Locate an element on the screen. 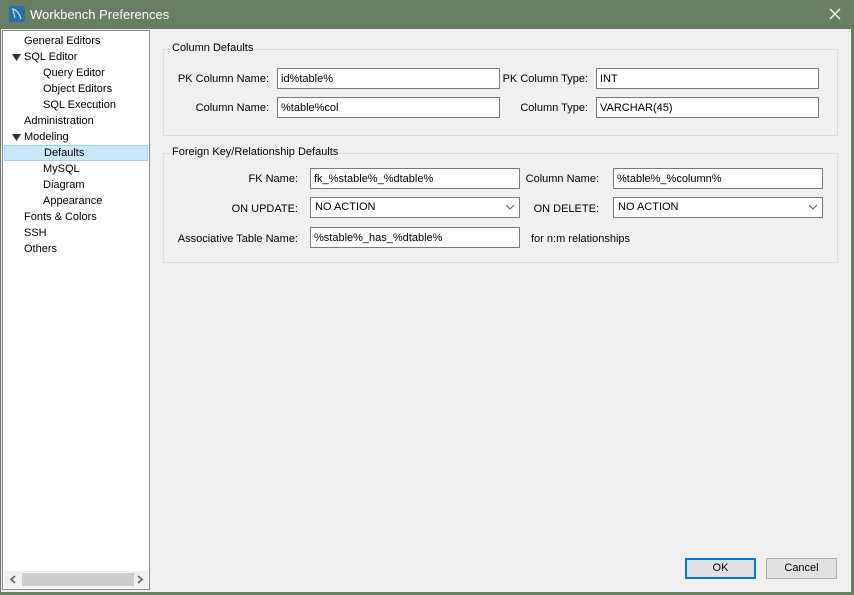 The width and height of the screenshot is (854, 595). on-update-label: ON UPDATE: is located at coordinates (264, 209).